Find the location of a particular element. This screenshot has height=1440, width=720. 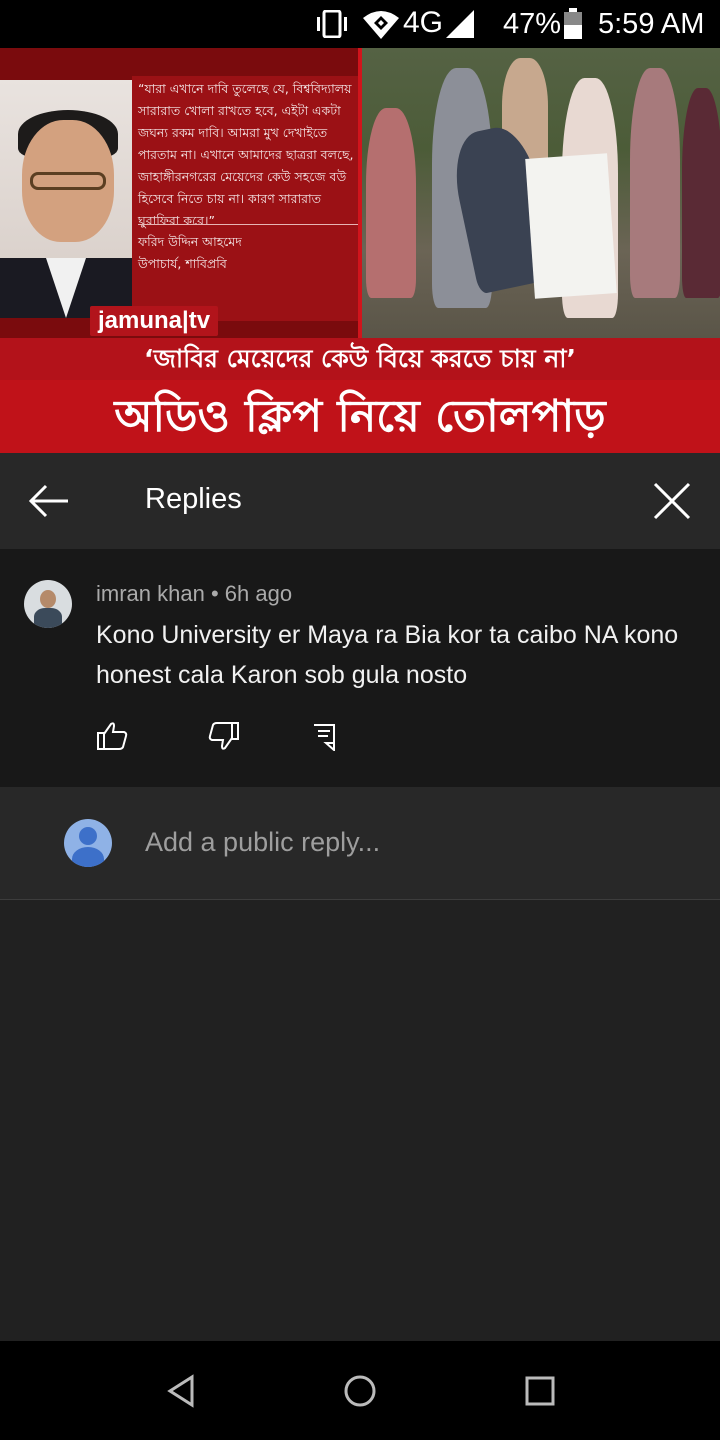

reply-icon is located at coordinates (324, 737).